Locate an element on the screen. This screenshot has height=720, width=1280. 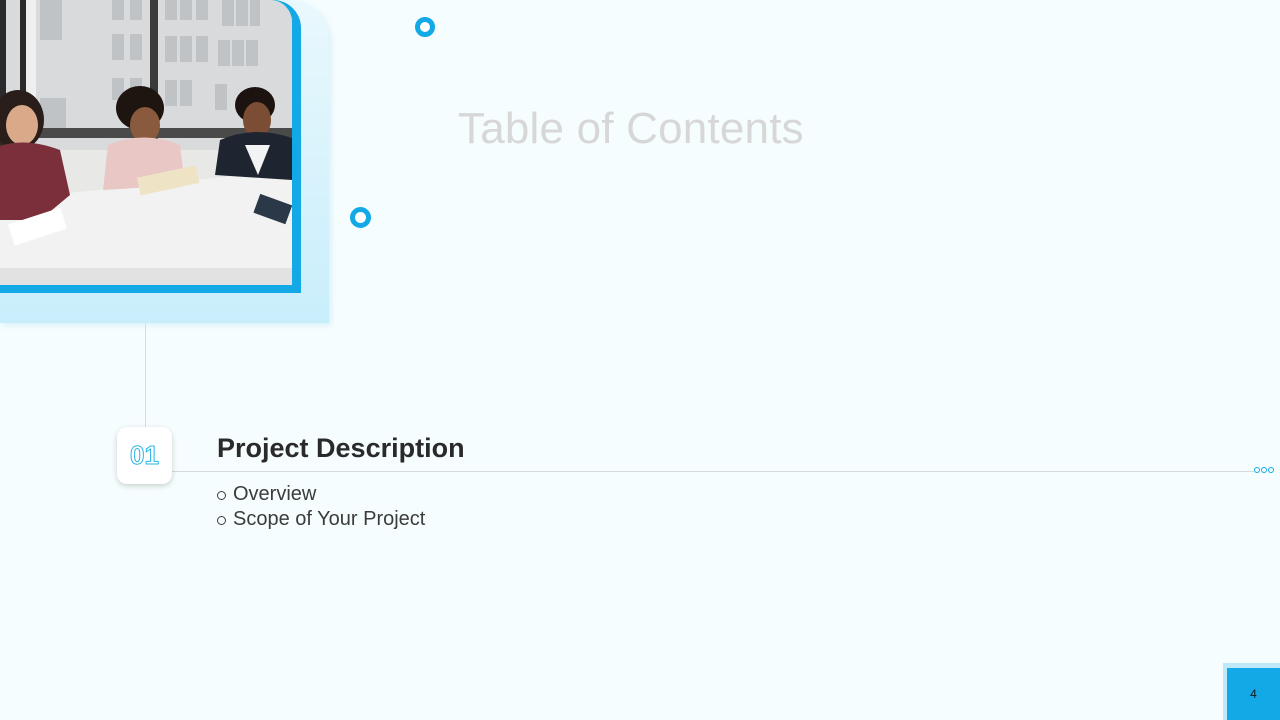
triple-dot-icon is located at coordinates (1264, 470).